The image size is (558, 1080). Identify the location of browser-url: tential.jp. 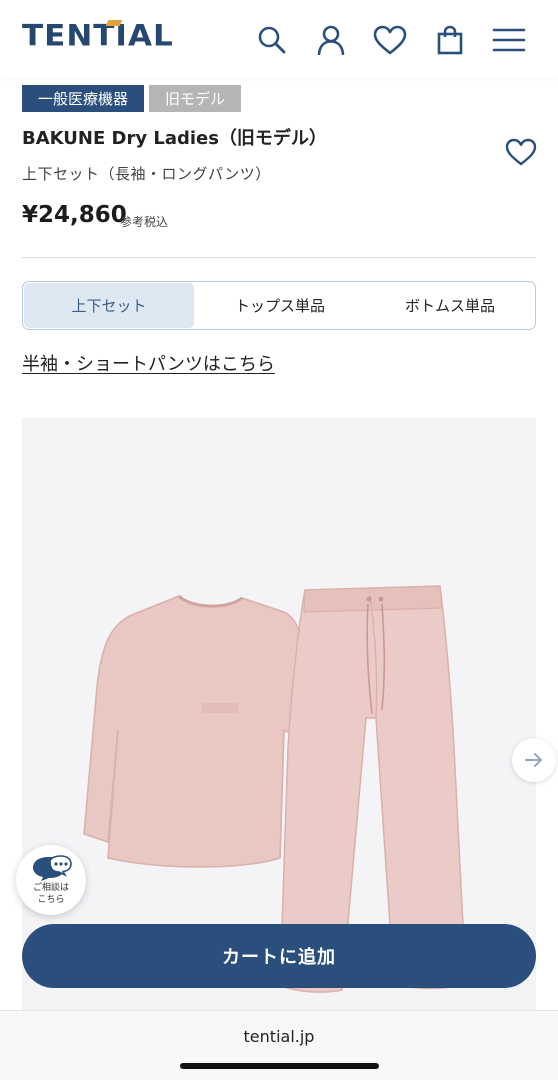
(279, 1036).